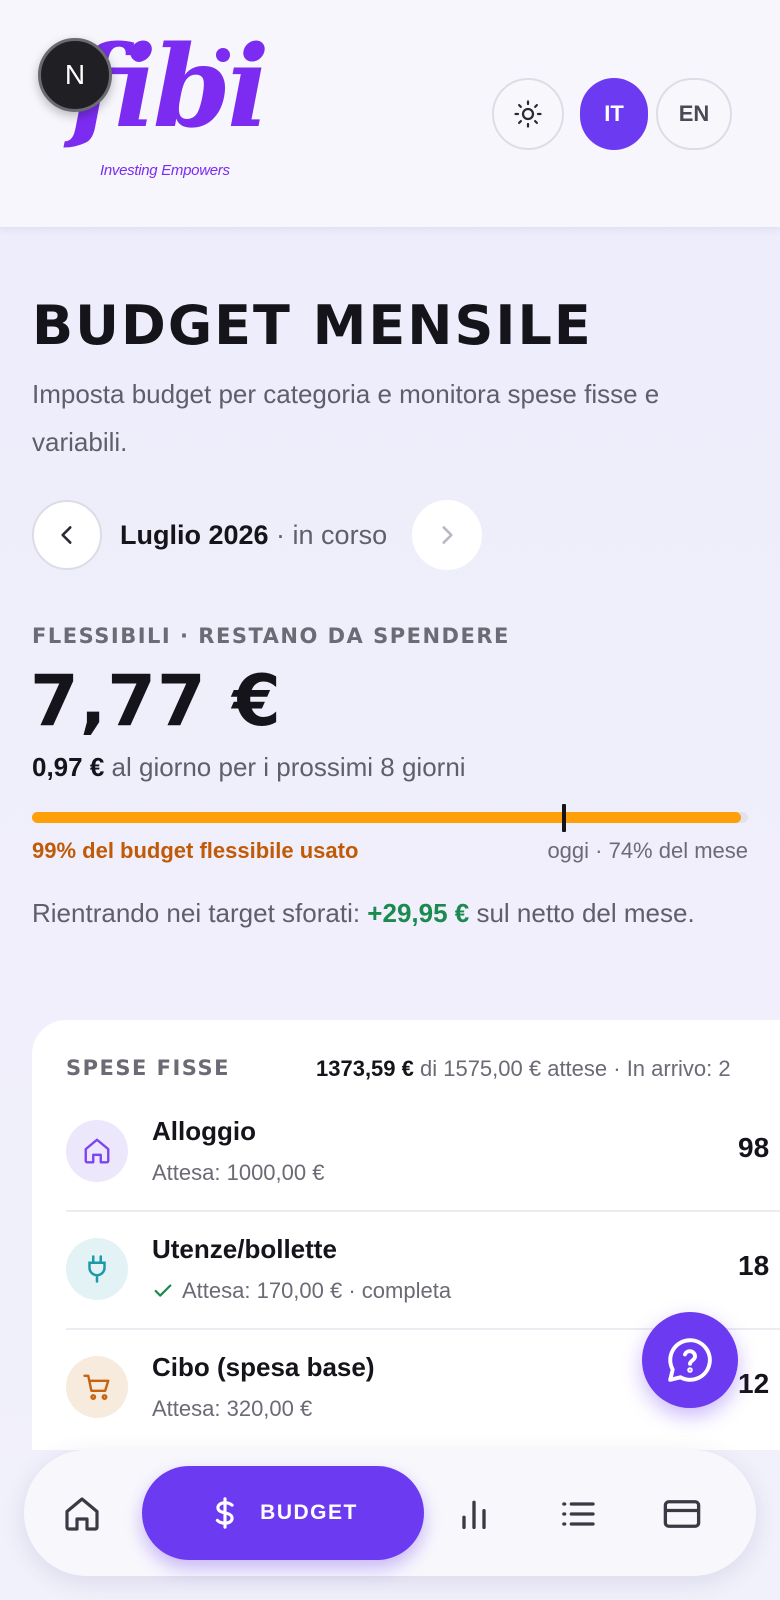 The width and height of the screenshot is (780, 1600). What do you see at coordinates (386, 817) in the screenshot?
I see `budget-progress-fill` at bounding box center [386, 817].